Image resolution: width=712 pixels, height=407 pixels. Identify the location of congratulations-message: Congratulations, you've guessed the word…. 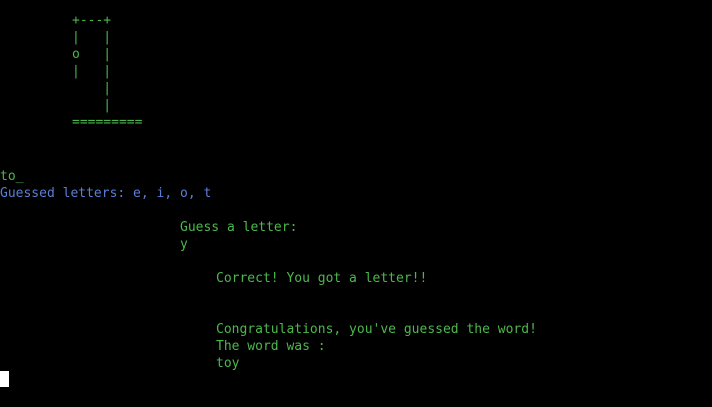
(376, 329).